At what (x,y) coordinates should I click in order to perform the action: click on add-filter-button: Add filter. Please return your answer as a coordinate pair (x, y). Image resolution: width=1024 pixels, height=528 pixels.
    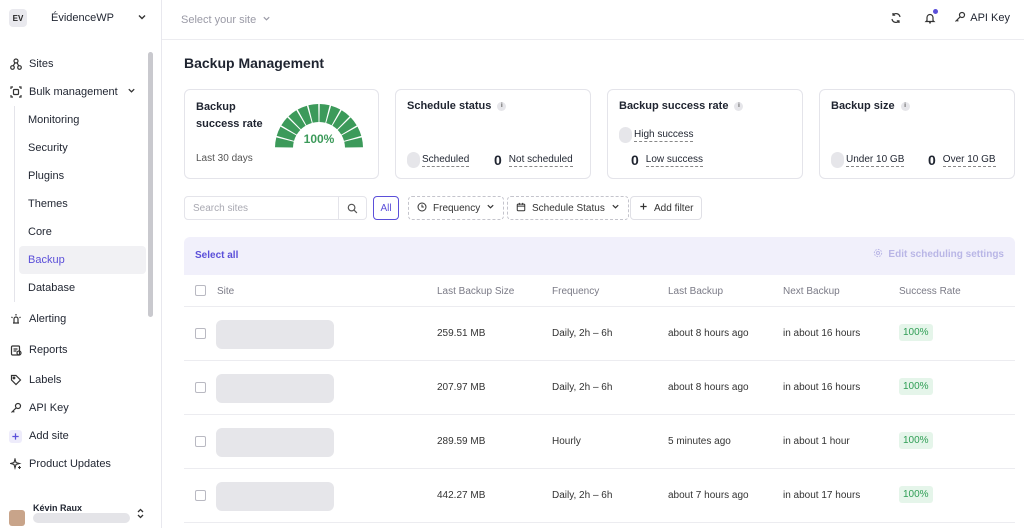
    Looking at the image, I should click on (666, 208).